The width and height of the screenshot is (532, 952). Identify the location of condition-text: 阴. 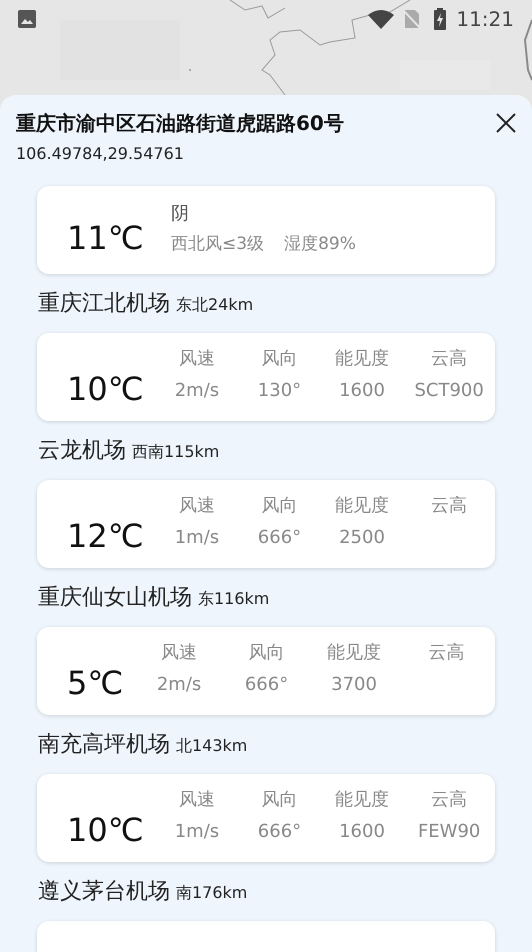
(180, 214).